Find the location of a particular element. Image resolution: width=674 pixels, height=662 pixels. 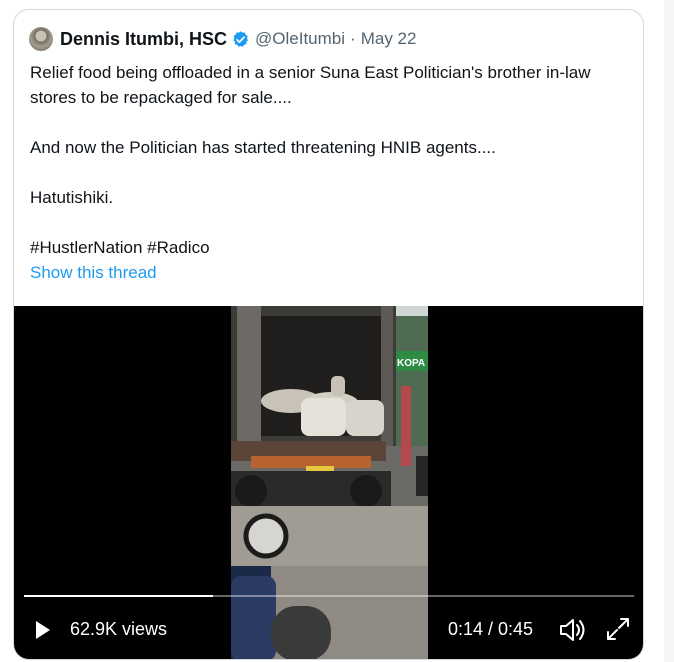

tweet-text-line: Hatutishiki. is located at coordinates (72, 197).